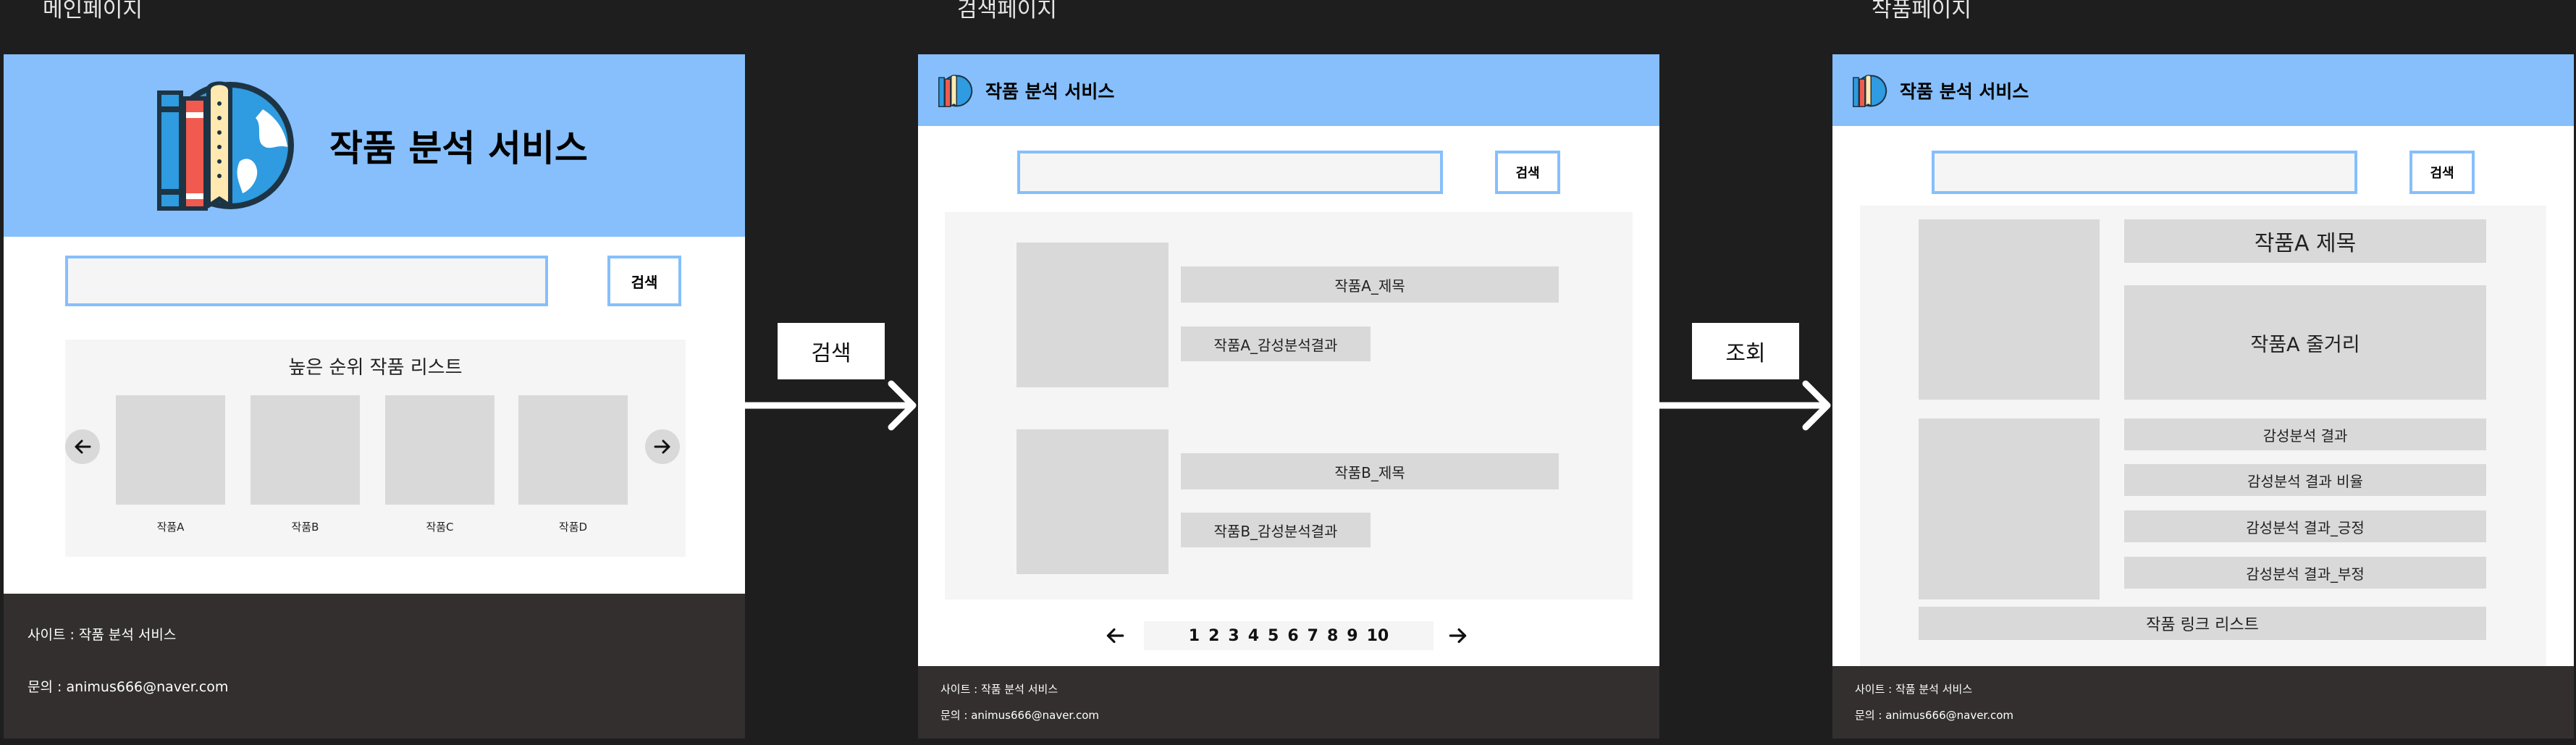 Image resolution: width=2576 pixels, height=745 pixels. What do you see at coordinates (2009, 508) in the screenshot?
I see `analysis-chart` at bounding box center [2009, 508].